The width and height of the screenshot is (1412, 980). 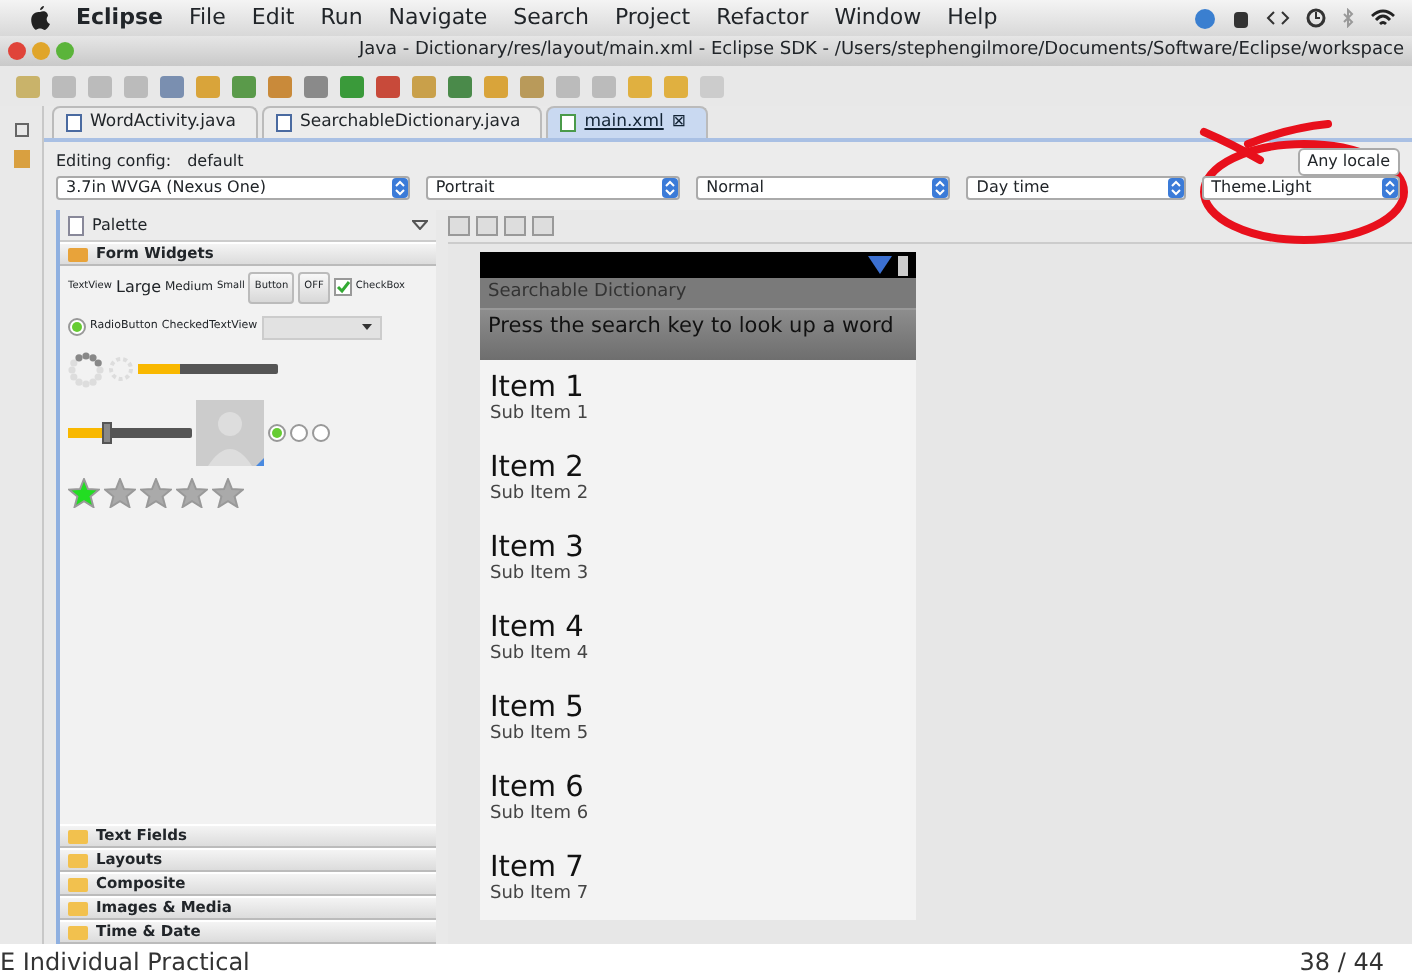 What do you see at coordinates (698, 468) in the screenshot?
I see `list-item-title: Item 2` at bounding box center [698, 468].